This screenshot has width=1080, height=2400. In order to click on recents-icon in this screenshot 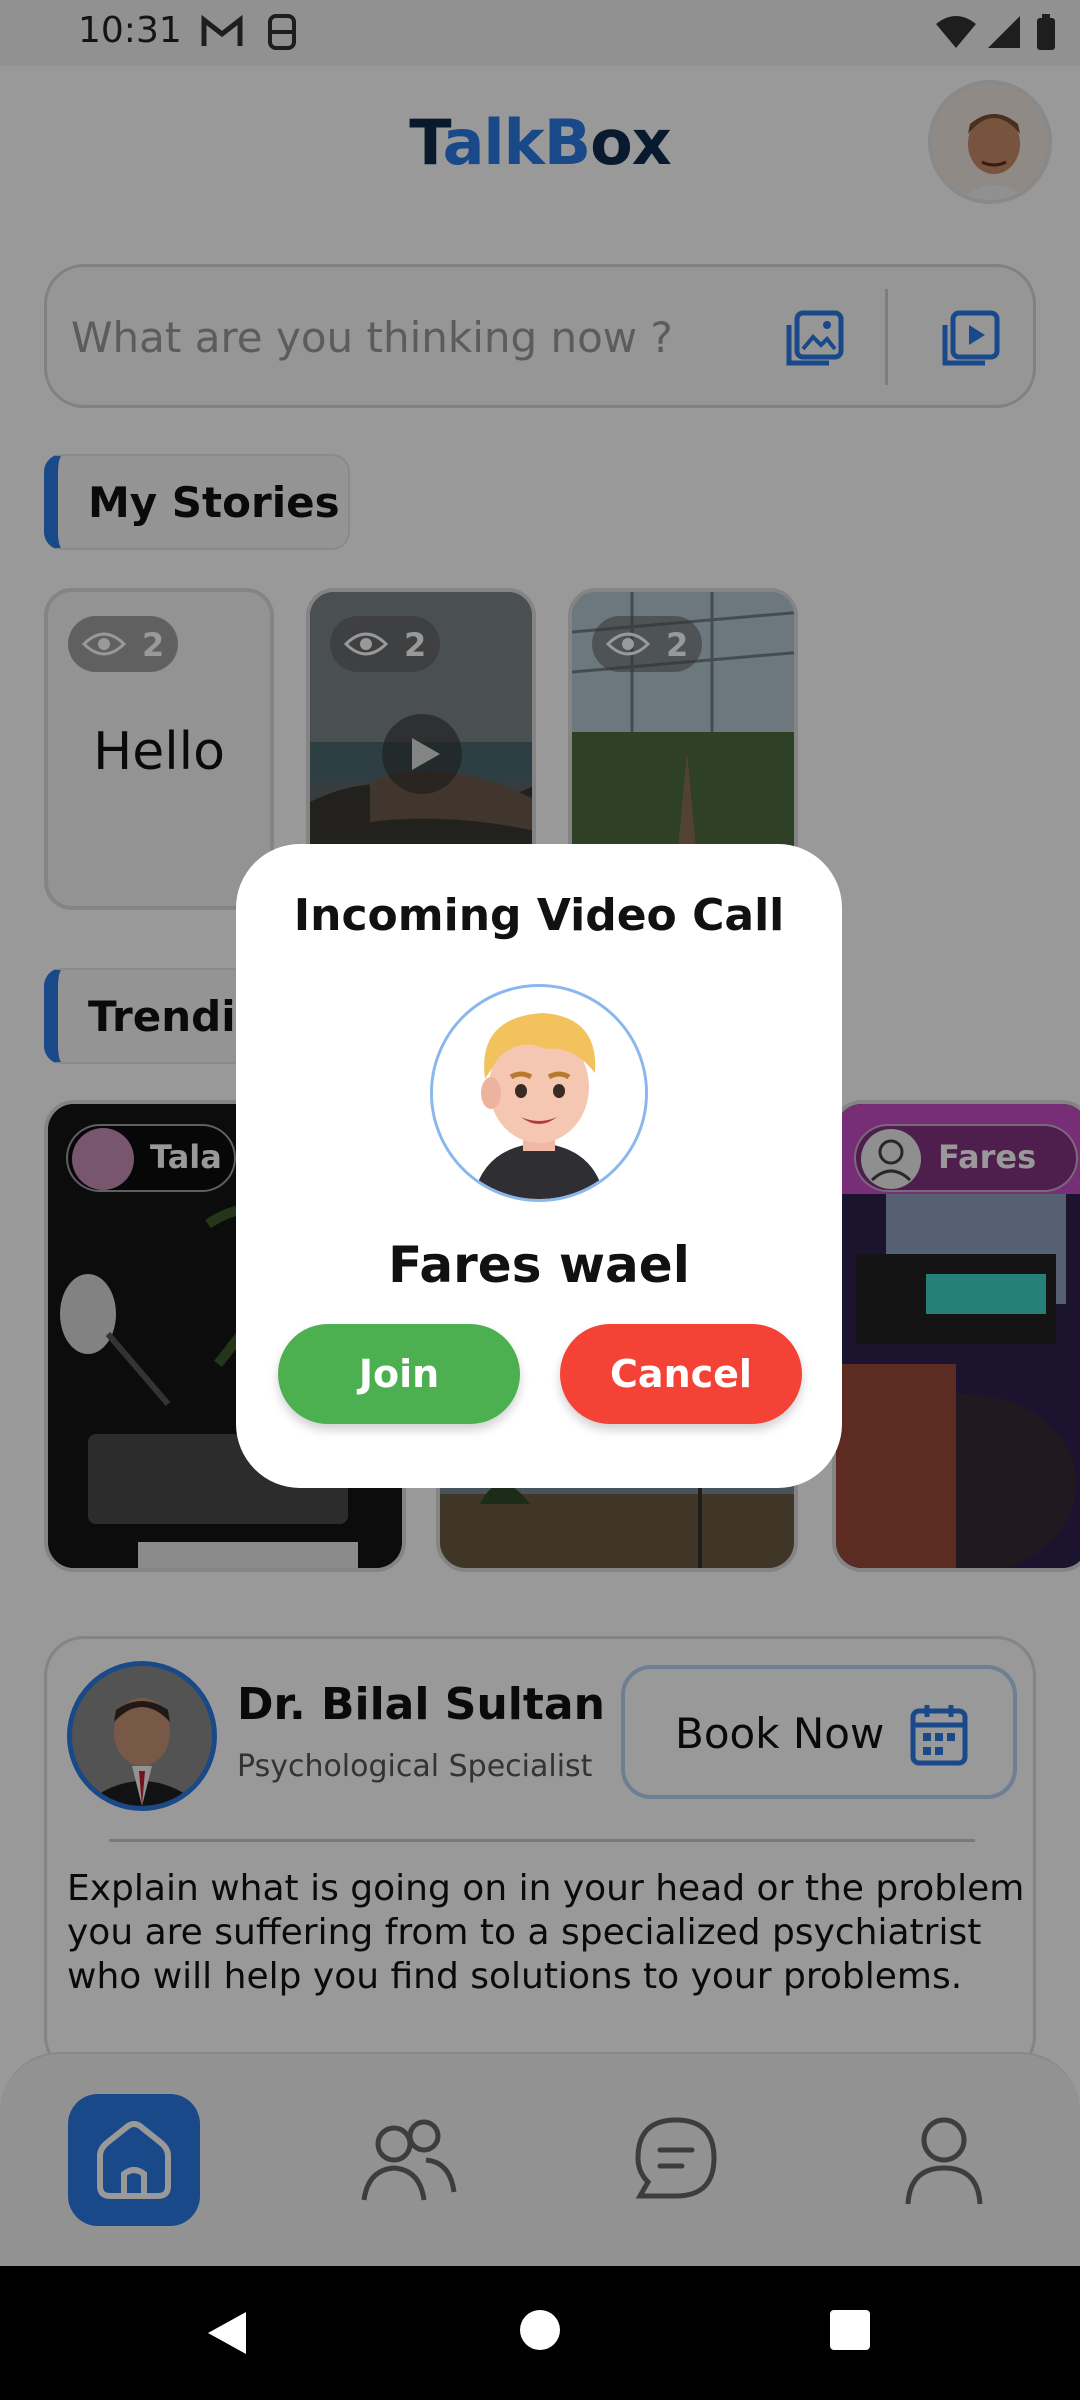, I will do `click(850, 2330)`.